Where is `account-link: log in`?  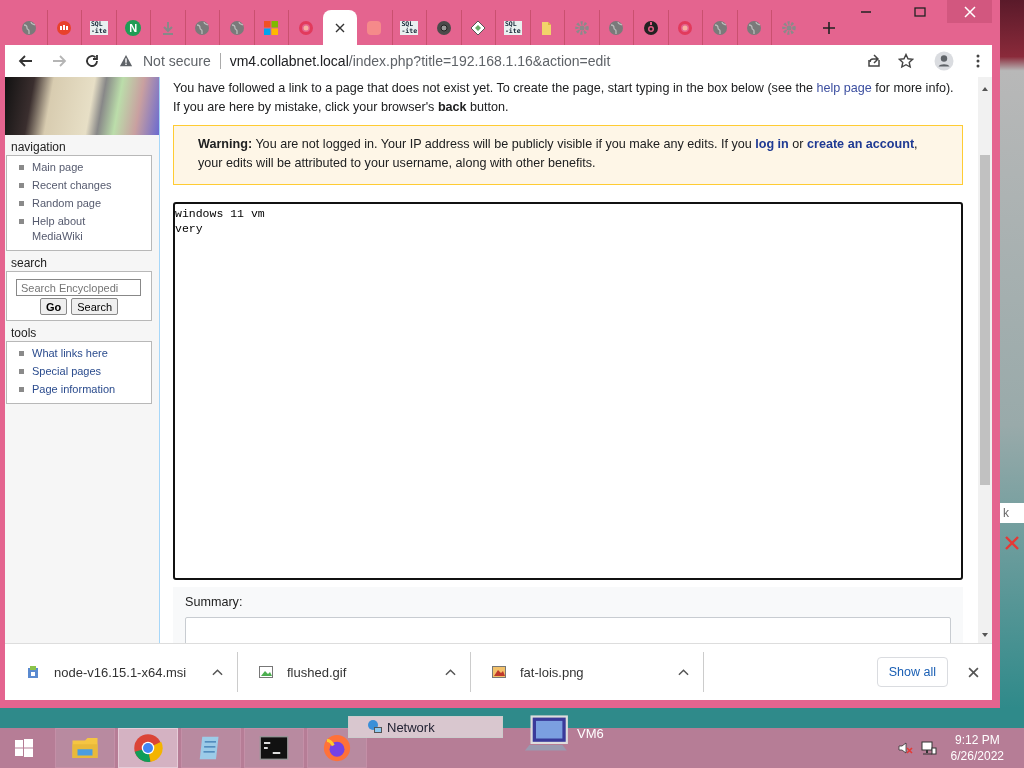
account-link: log in is located at coordinates (772, 144).